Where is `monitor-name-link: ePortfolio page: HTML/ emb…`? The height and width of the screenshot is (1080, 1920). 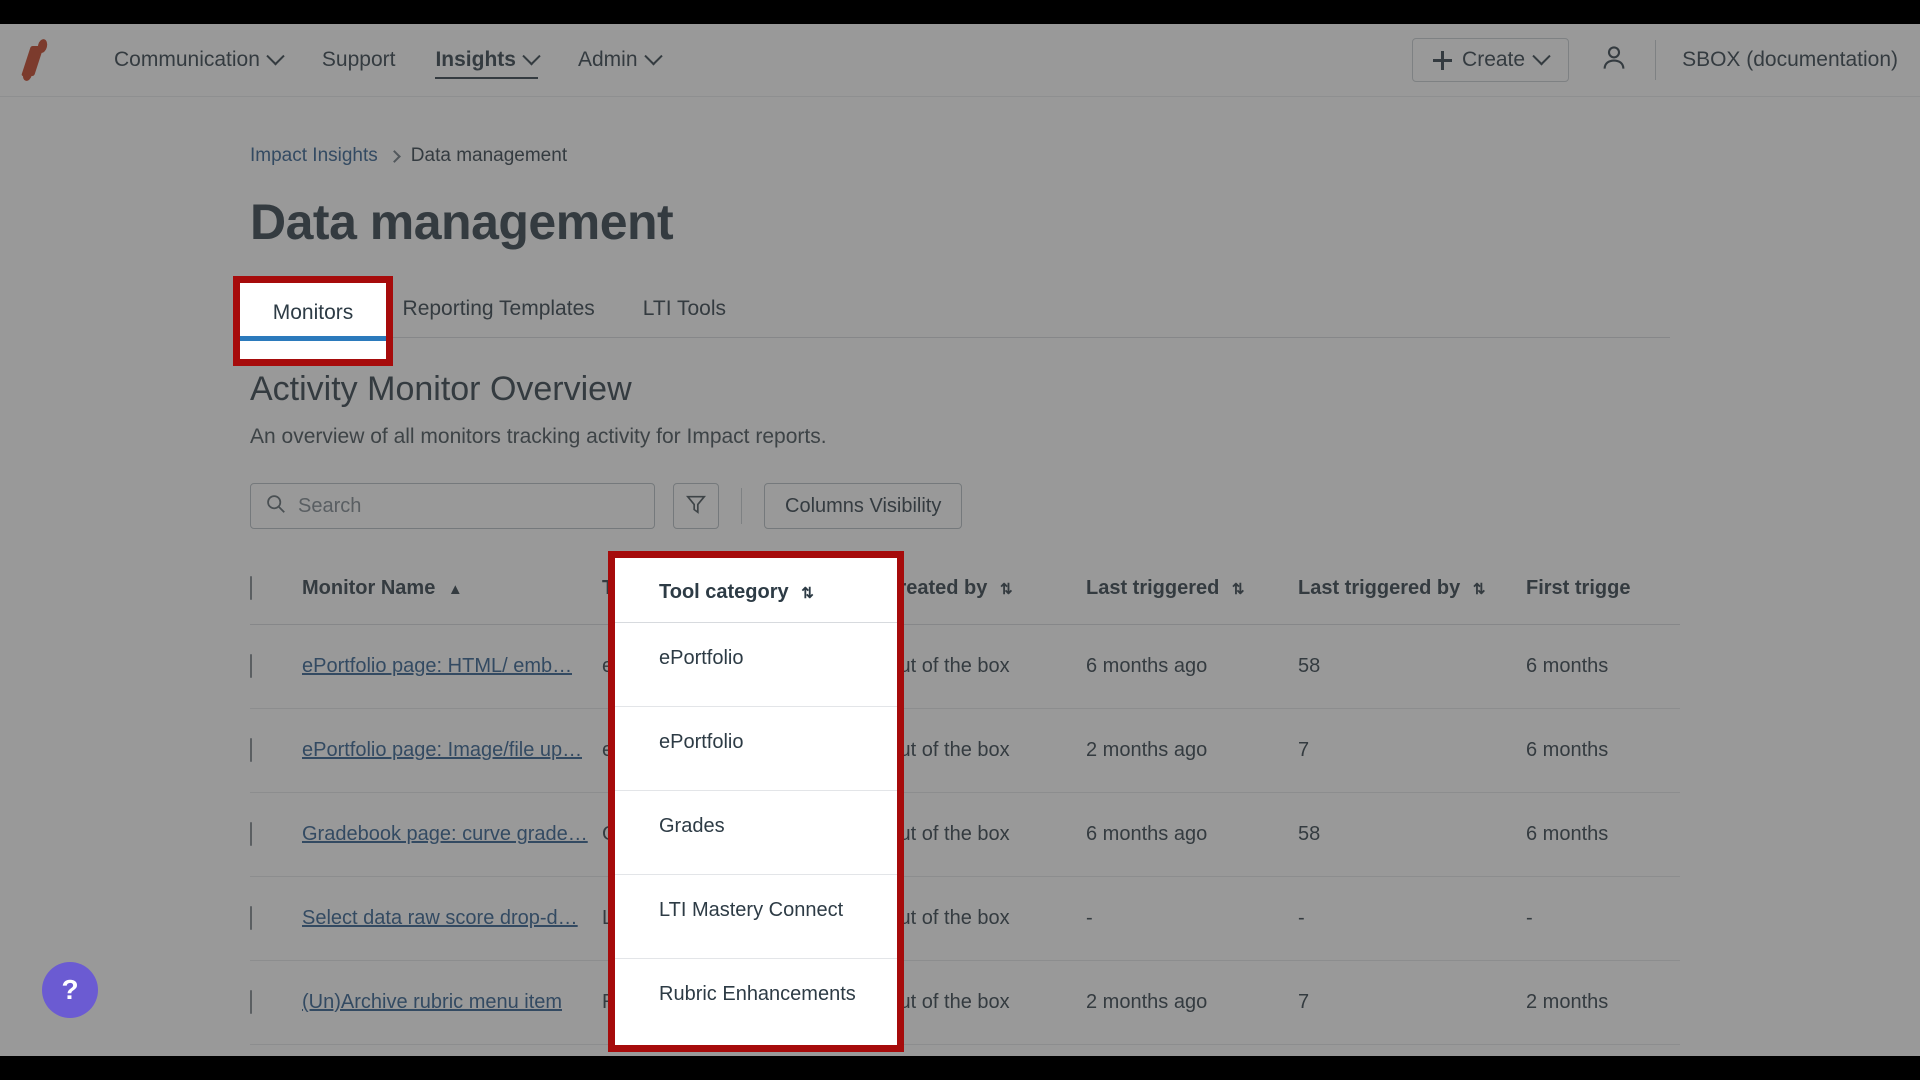
monitor-name-link: ePortfolio page: HTML/ emb… is located at coordinates (437, 666).